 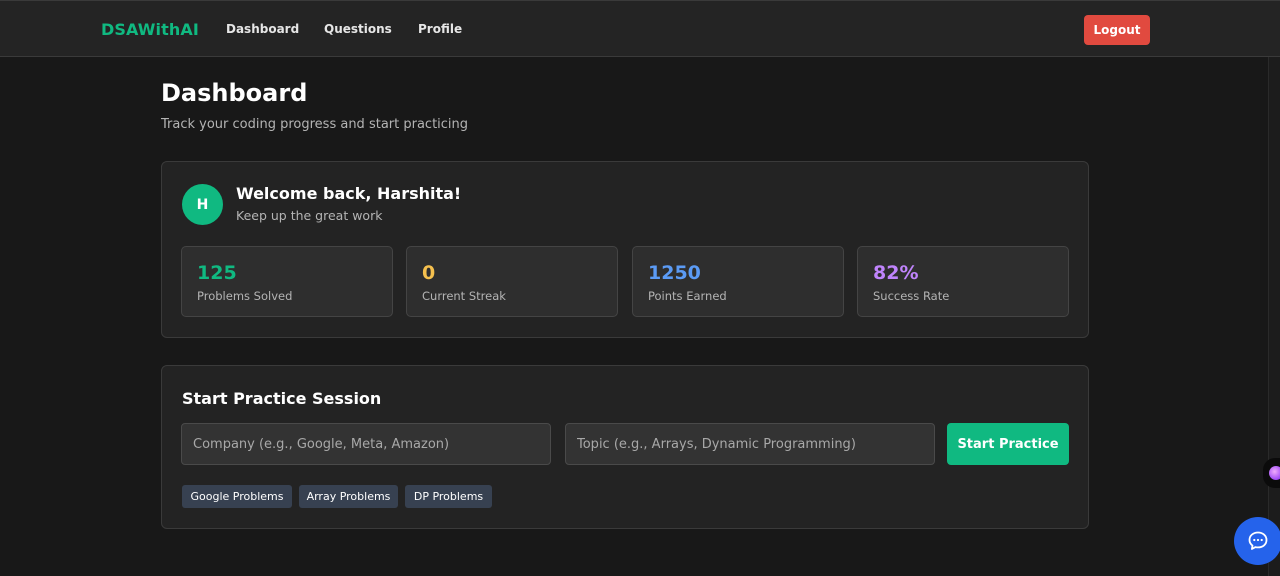 What do you see at coordinates (911, 296) in the screenshot?
I see `stat-label: Success Rate` at bounding box center [911, 296].